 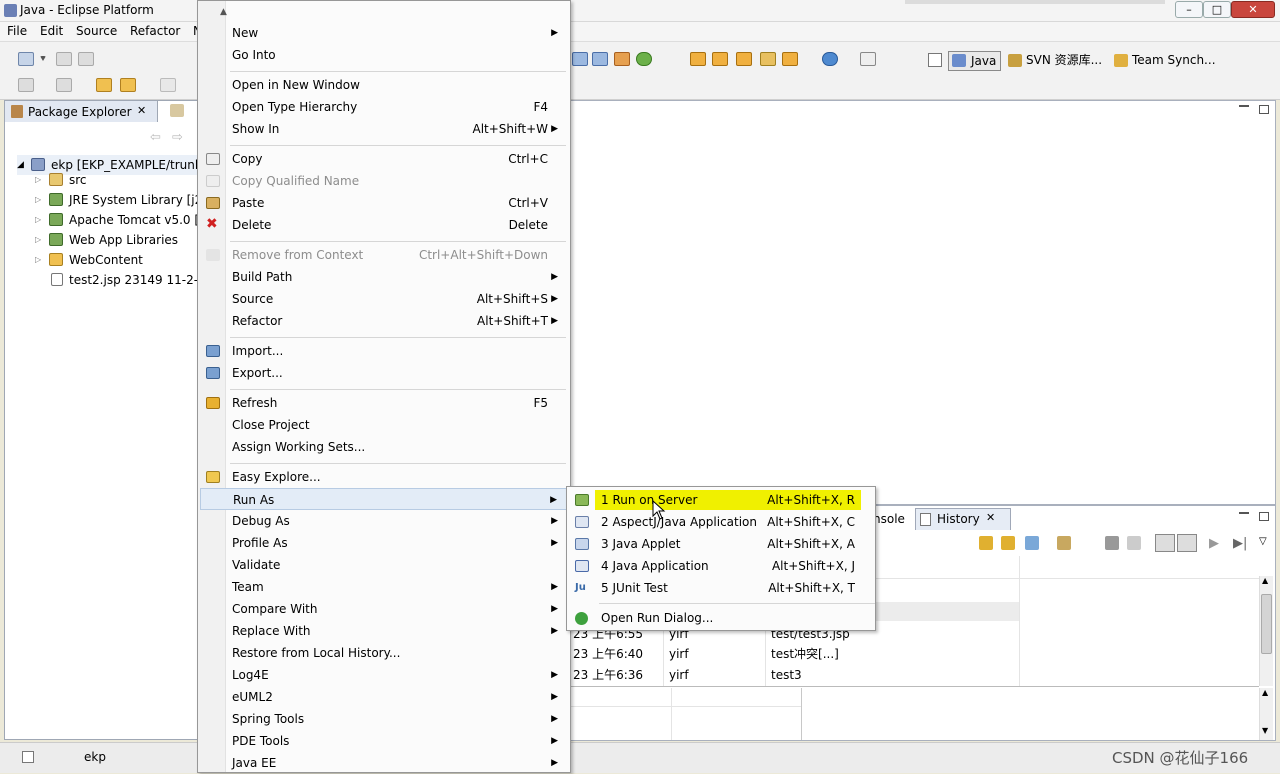 I want to click on menu-source: Source, so click(x=96, y=31).